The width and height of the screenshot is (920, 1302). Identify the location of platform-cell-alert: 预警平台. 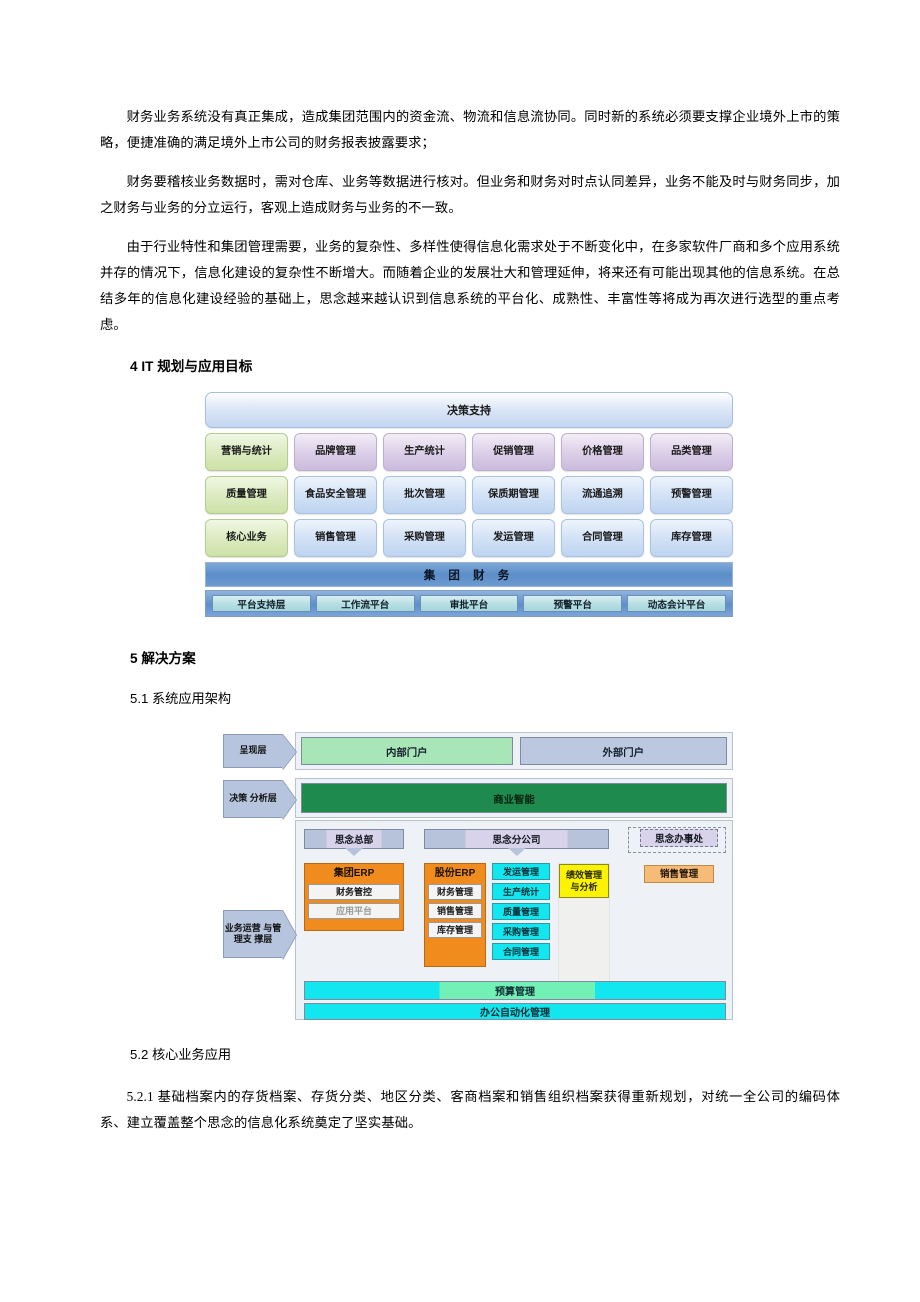
(573, 603).